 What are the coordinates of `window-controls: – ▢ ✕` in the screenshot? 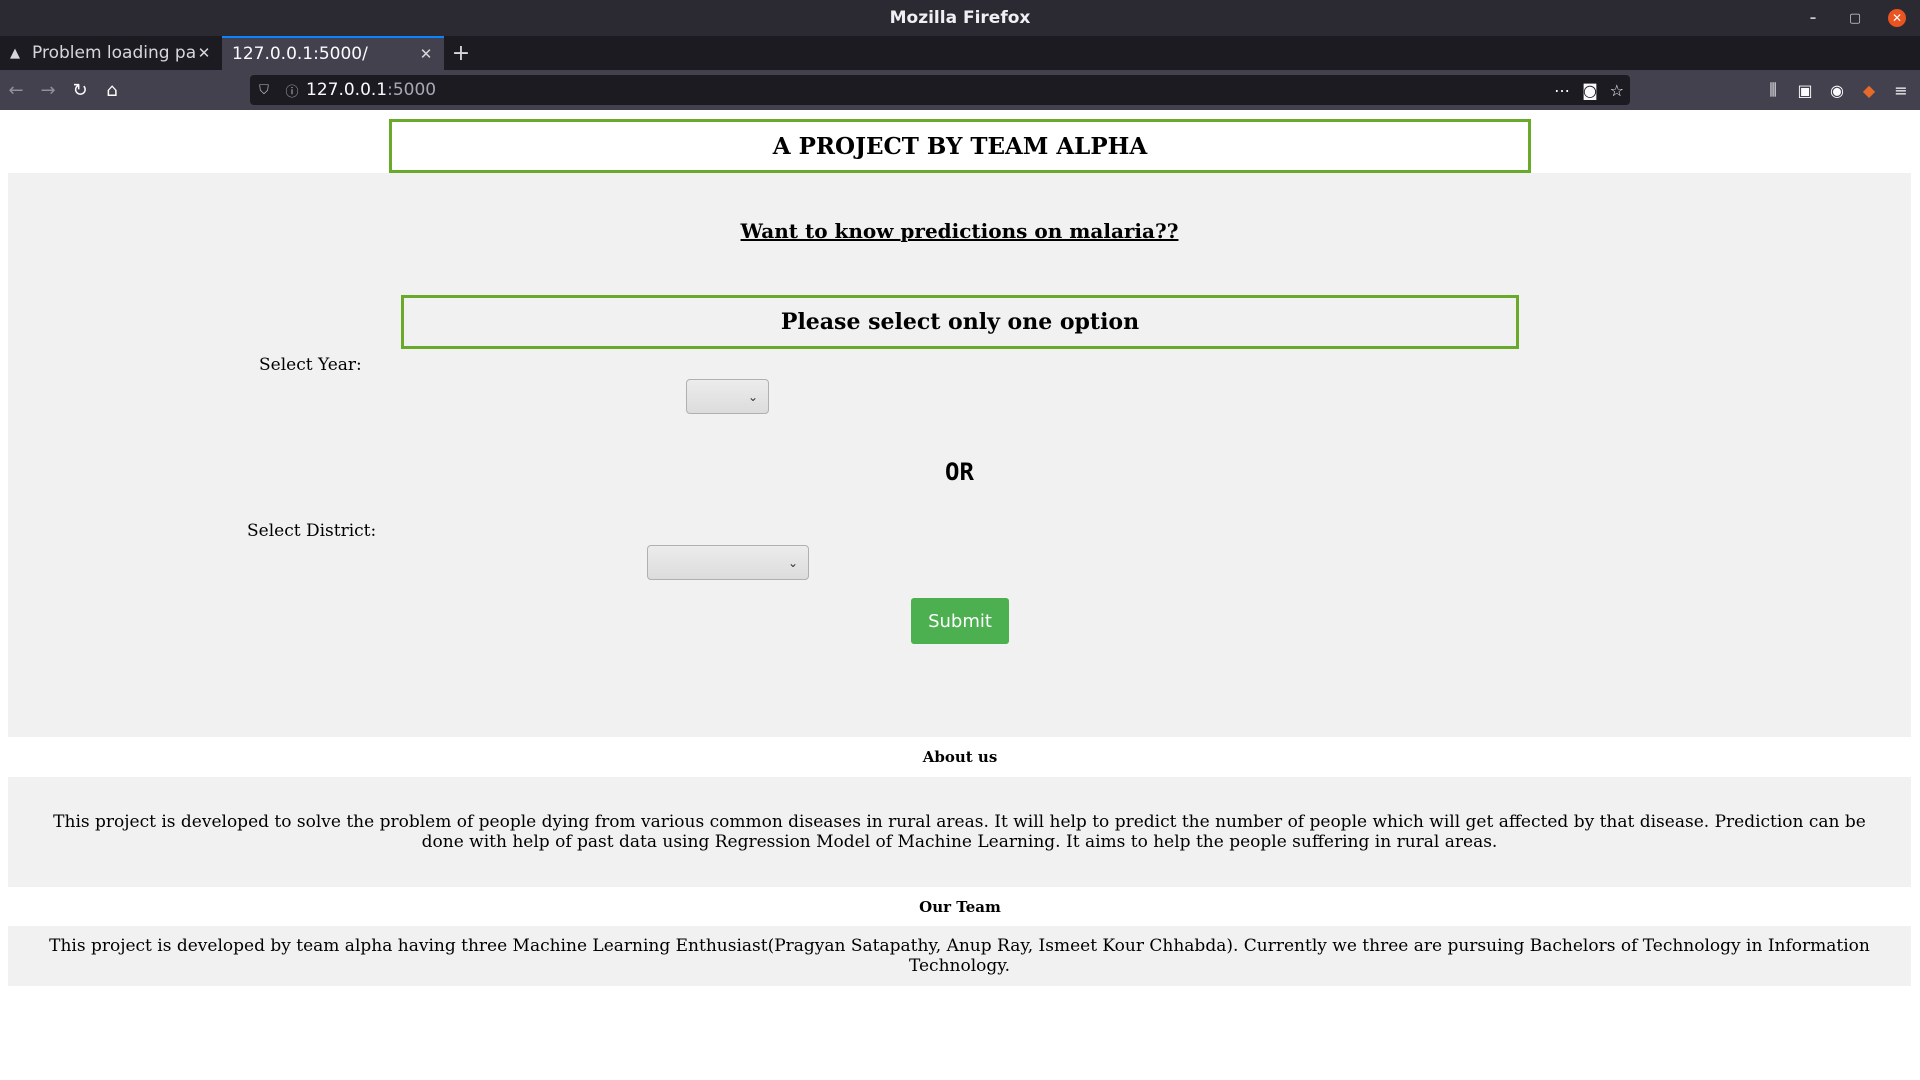 It's located at (1855, 18).